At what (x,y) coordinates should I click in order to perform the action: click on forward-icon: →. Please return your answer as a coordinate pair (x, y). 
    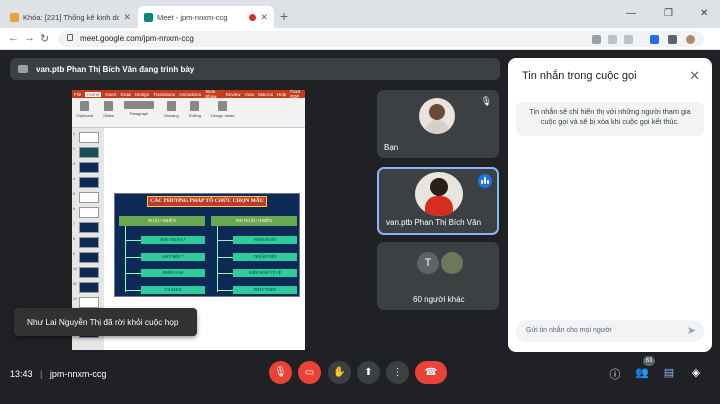
    Looking at the image, I should click on (29, 38).